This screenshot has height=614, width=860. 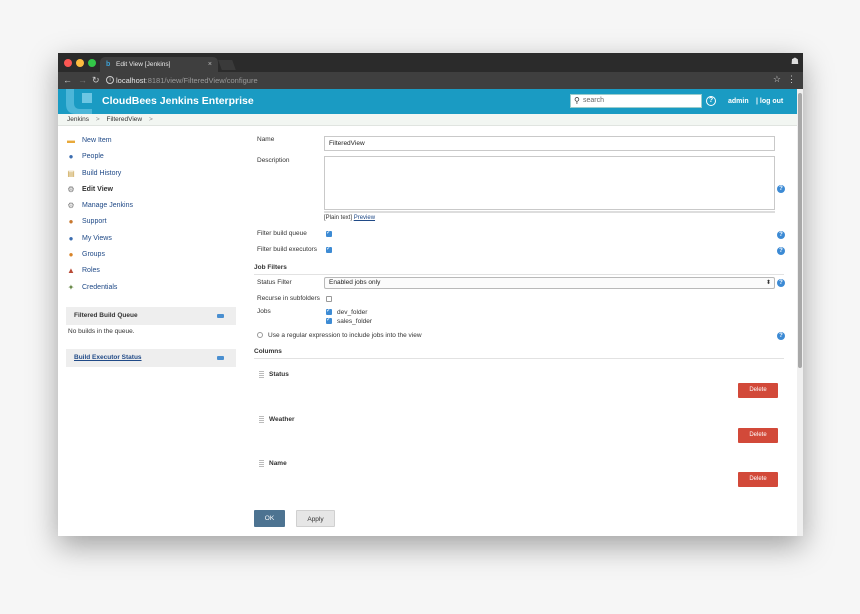 What do you see at coordinates (738, 101) in the screenshot?
I see `user-link: admin` at bounding box center [738, 101].